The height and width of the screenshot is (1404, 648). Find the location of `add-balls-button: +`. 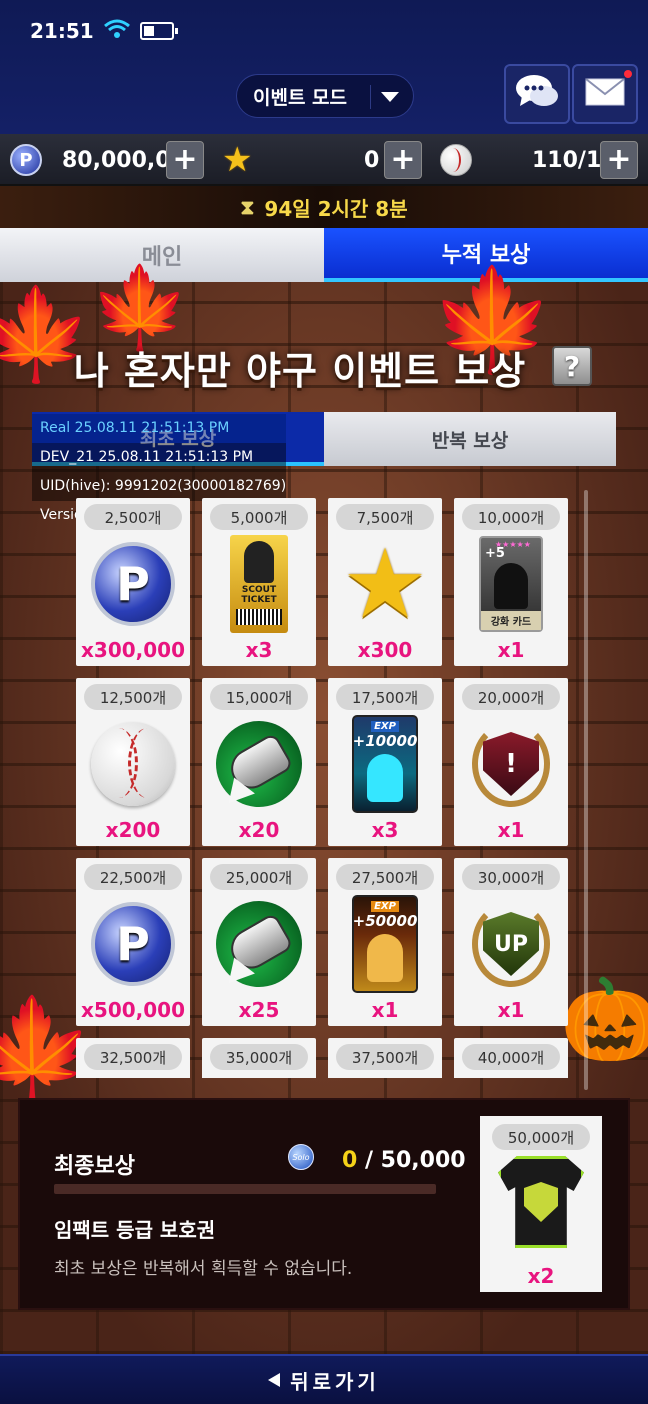

add-balls-button: + is located at coordinates (619, 160).